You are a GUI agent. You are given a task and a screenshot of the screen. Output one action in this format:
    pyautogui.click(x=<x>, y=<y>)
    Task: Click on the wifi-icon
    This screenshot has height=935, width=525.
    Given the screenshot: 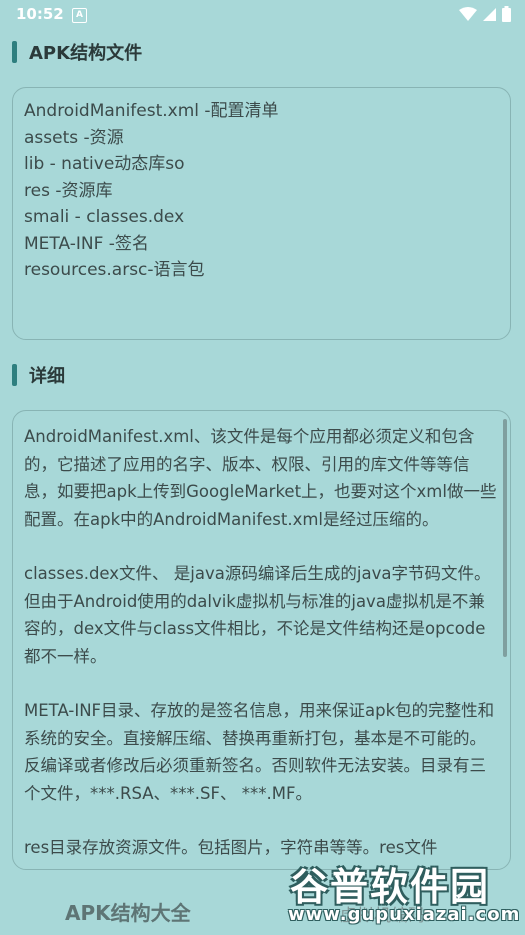 What is the action you would take?
    pyautogui.click(x=468, y=13)
    